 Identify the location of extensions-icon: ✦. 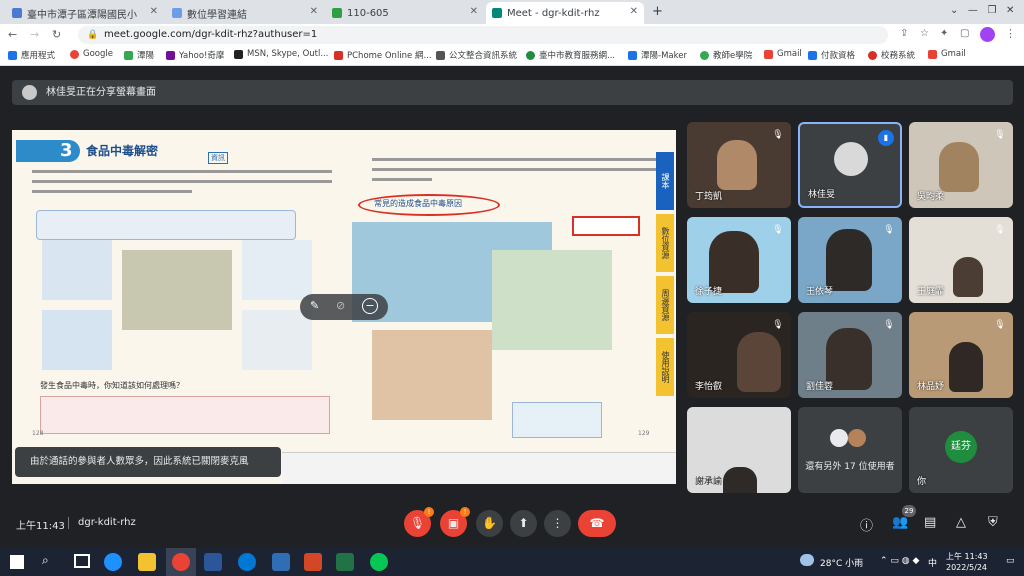
(944, 33).